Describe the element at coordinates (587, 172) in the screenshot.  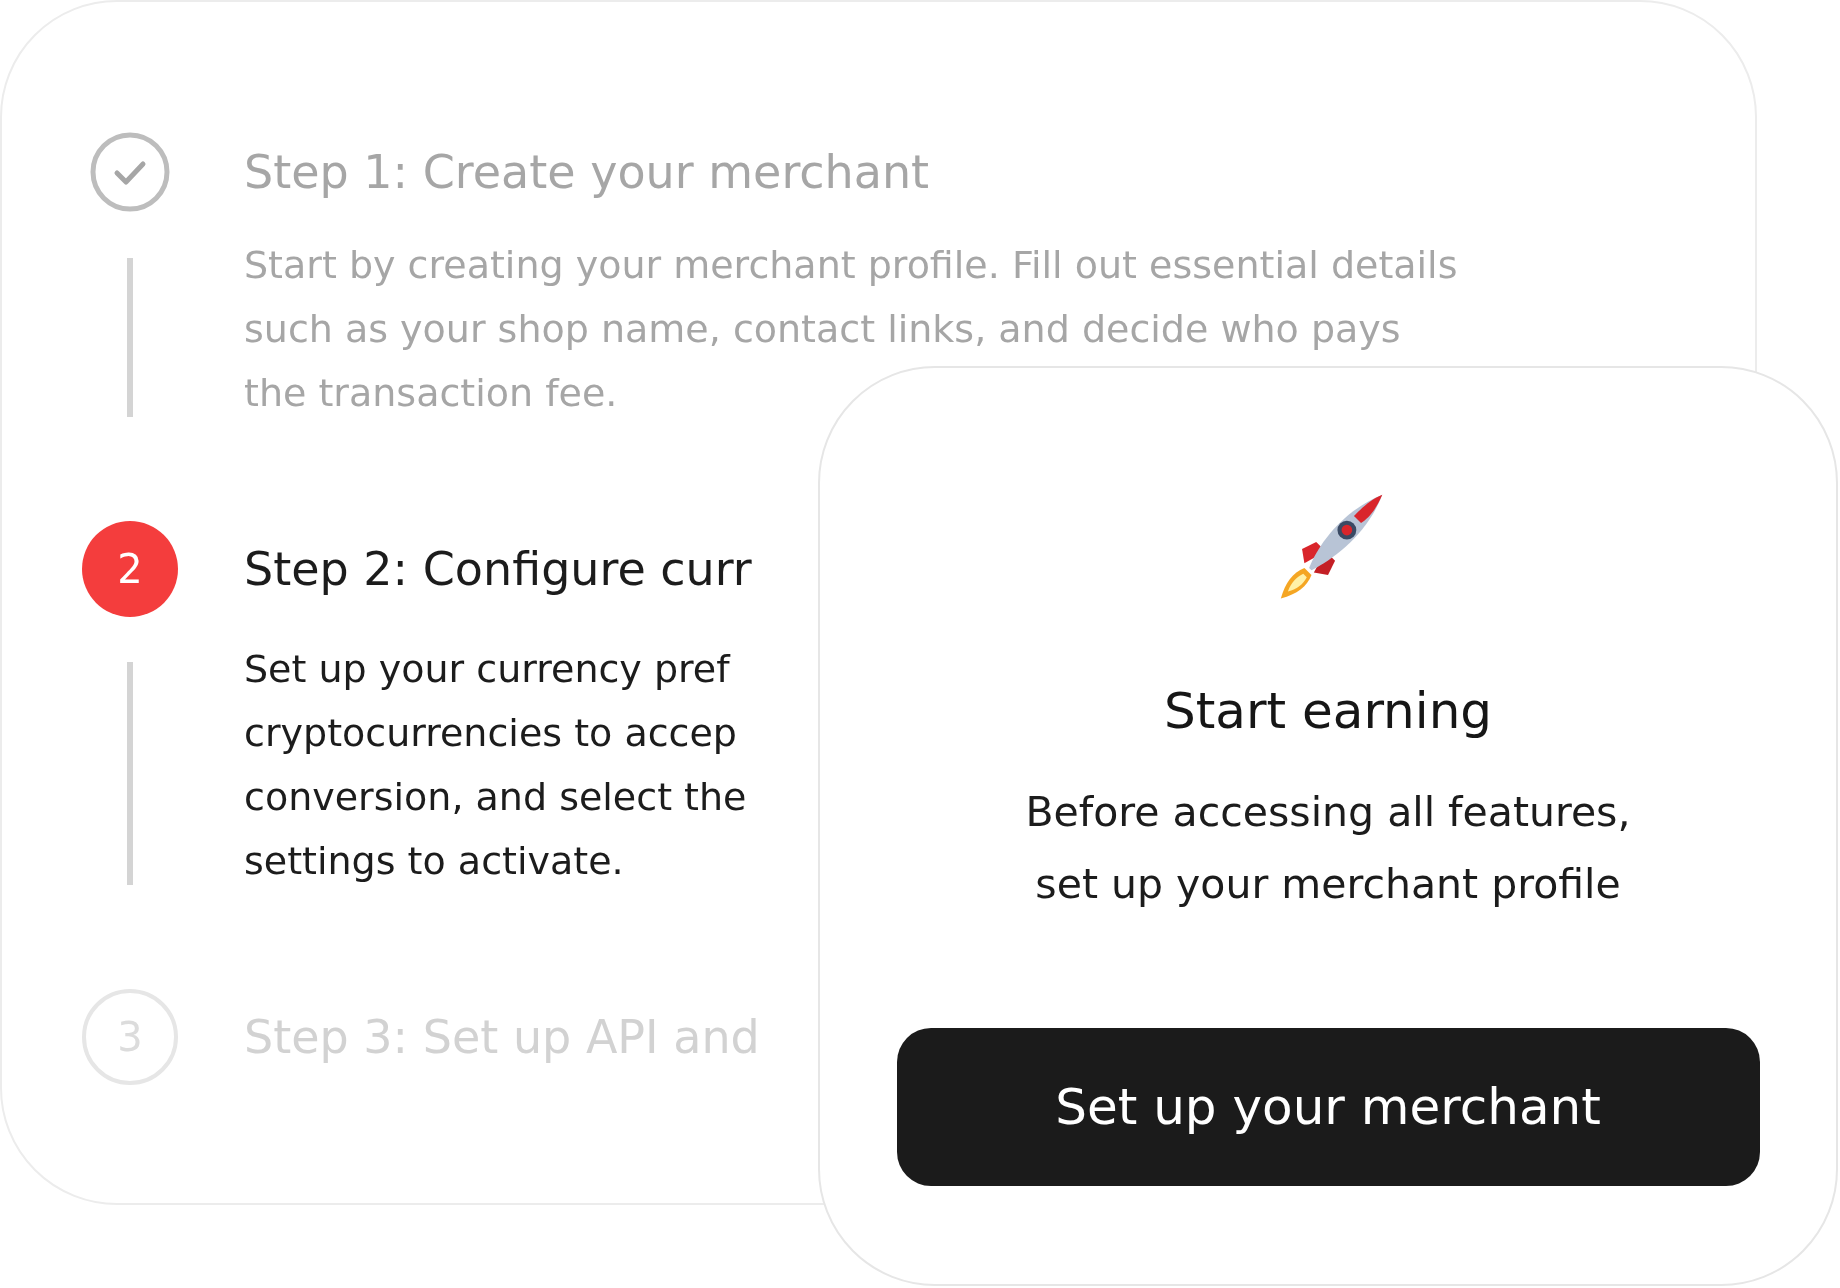
I see `step-title: Step 1: Create your merchant` at that location.